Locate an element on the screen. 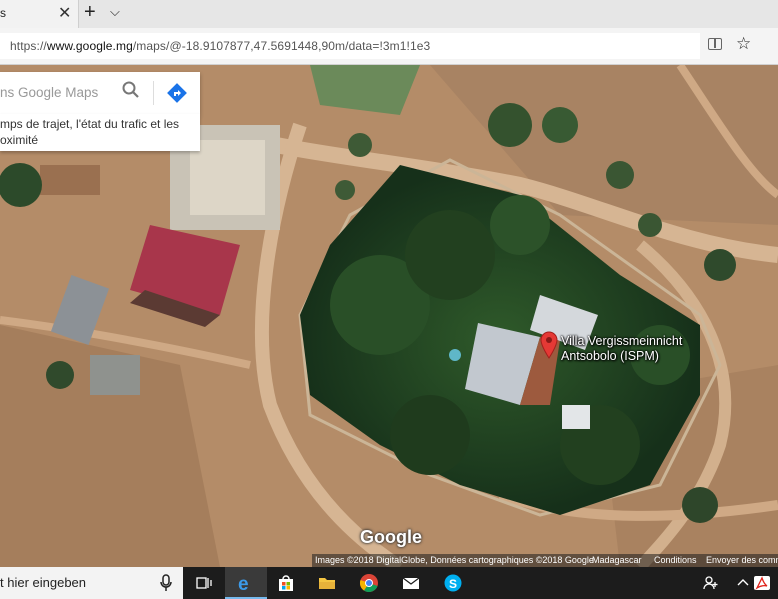 This screenshot has width=778, height=599. taskbar-search-text: t hier eingeben is located at coordinates (43, 582).